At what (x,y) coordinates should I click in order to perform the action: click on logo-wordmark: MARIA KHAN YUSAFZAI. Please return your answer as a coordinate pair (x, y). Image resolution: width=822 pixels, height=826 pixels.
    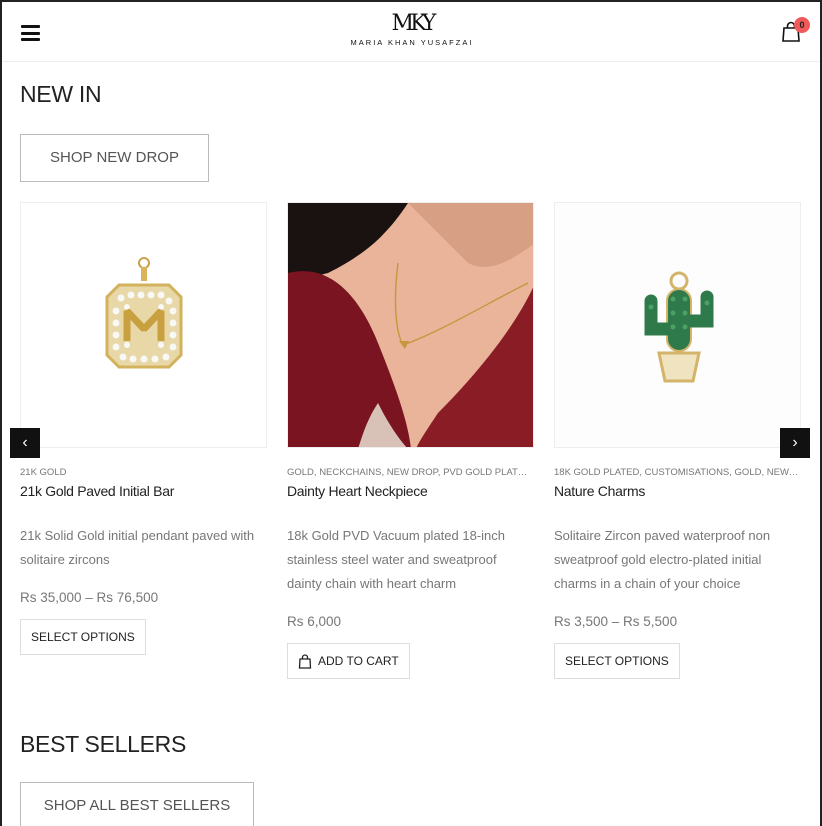
    Looking at the image, I should click on (412, 42).